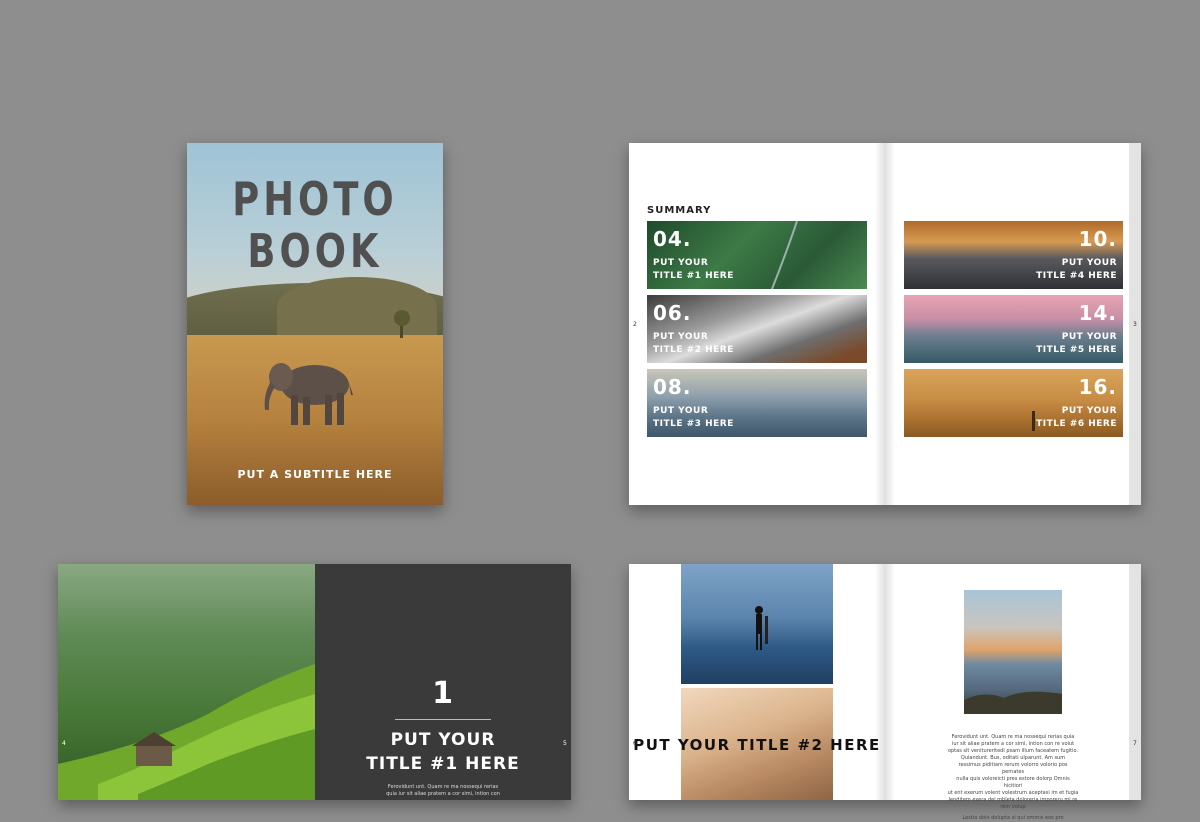  I want to click on cover-title: PHOTO BOOK, so click(315, 225).